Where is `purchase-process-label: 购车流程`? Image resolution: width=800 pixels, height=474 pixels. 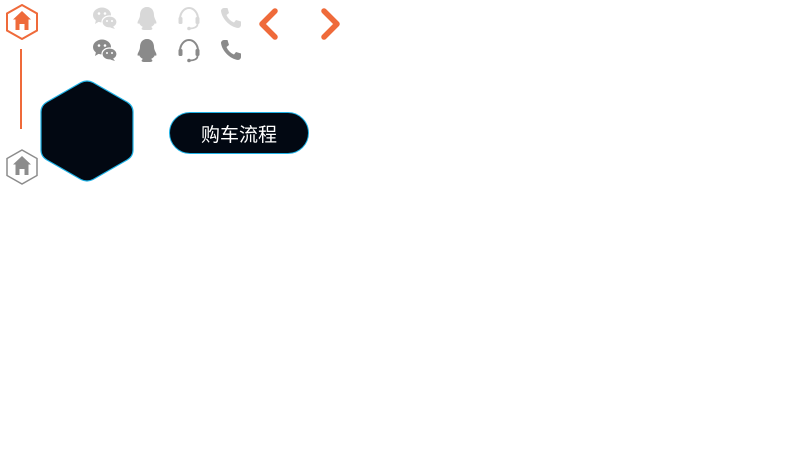 purchase-process-label: 购车流程 is located at coordinates (238, 134).